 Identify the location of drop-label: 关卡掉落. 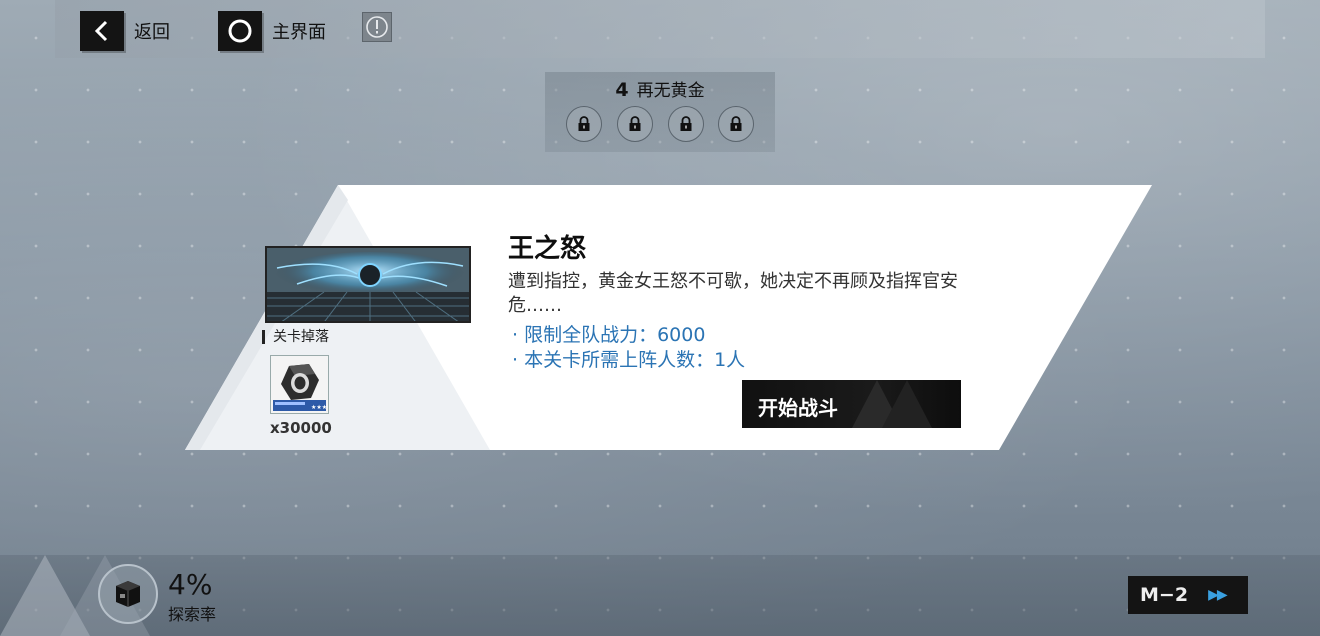
(295, 337).